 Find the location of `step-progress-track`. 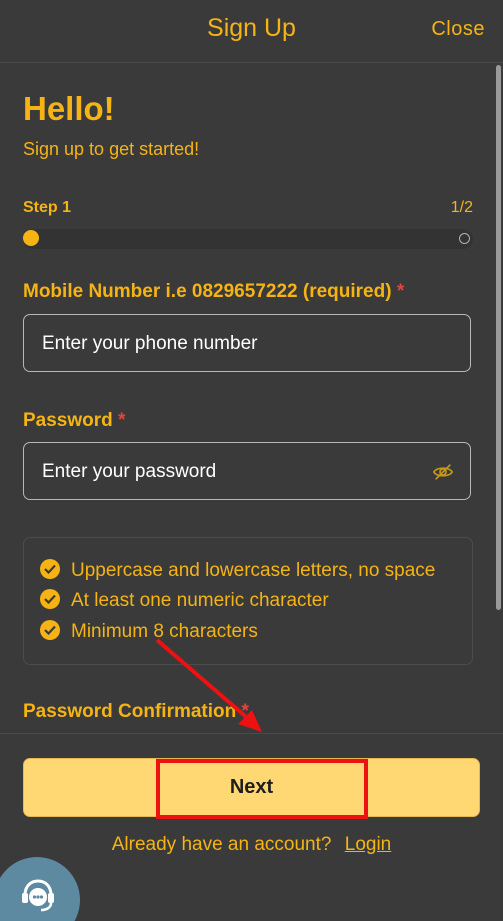

step-progress-track is located at coordinates (248, 239).